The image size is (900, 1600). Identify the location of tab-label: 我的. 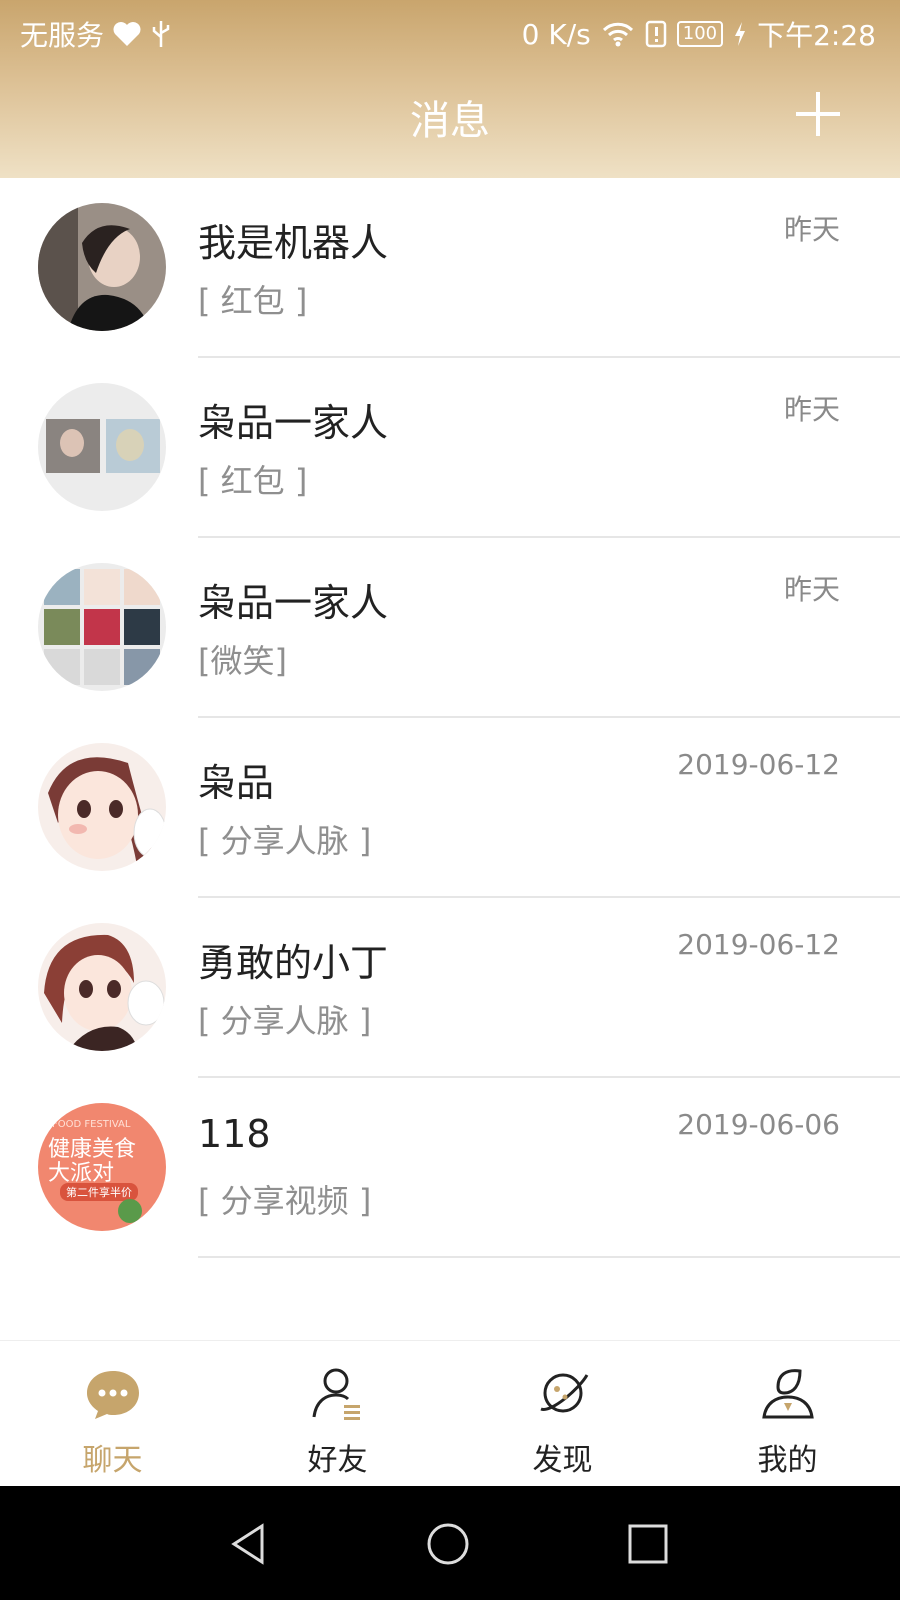
(787, 1460).